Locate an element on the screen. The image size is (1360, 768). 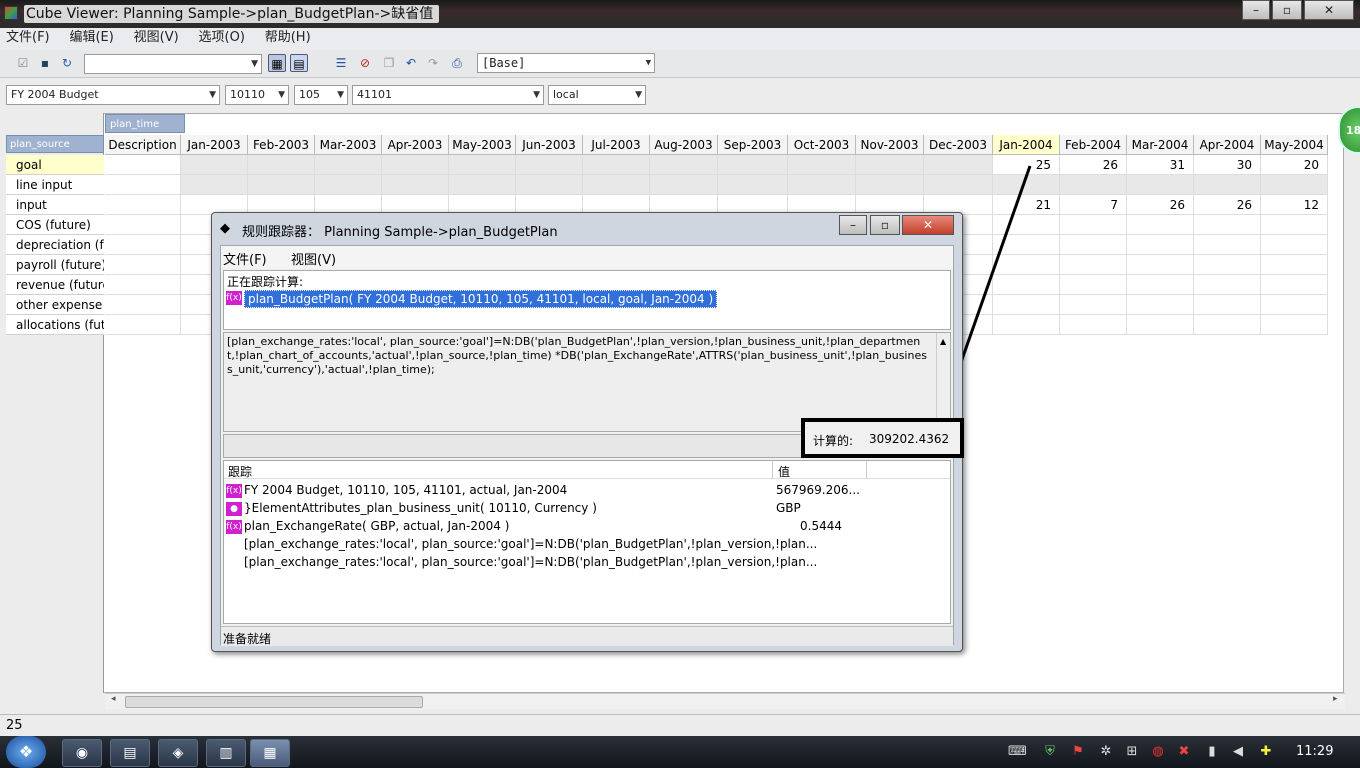
keyboard-icon: ⌨ is located at coordinates (1017, 752).